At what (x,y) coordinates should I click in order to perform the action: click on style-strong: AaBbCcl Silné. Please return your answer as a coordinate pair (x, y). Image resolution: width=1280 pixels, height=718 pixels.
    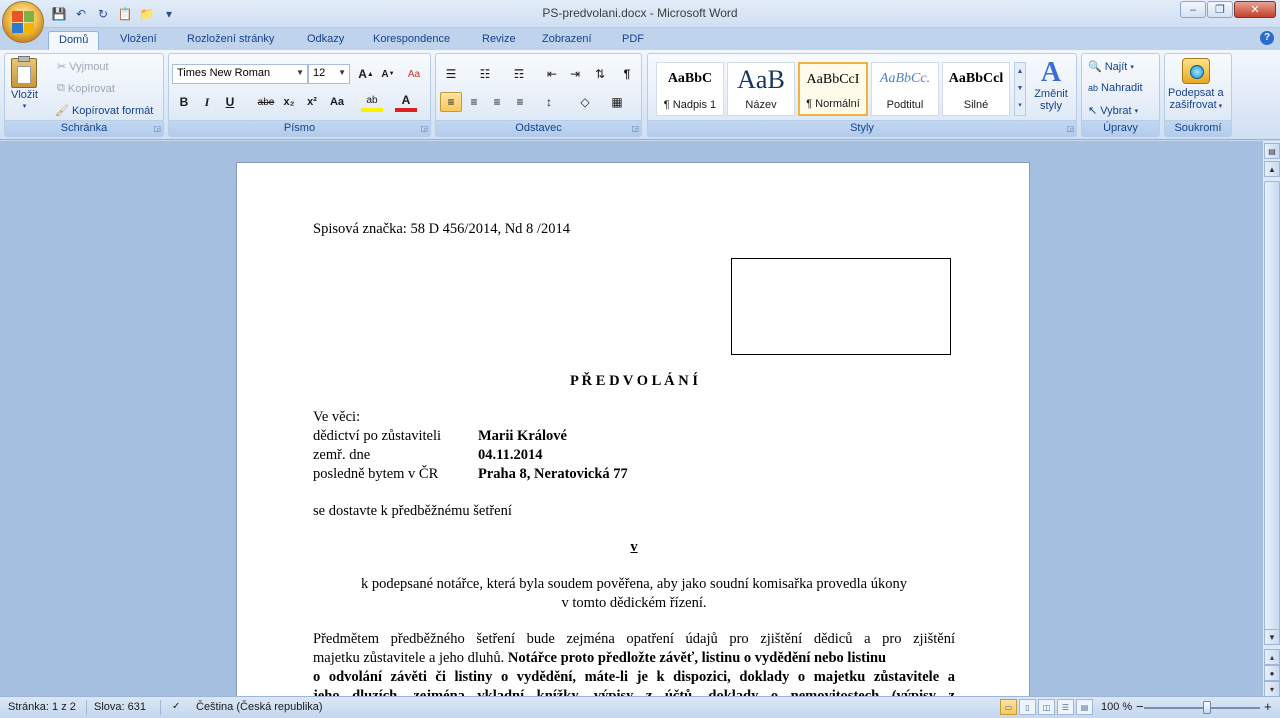
    Looking at the image, I should click on (976, 89).